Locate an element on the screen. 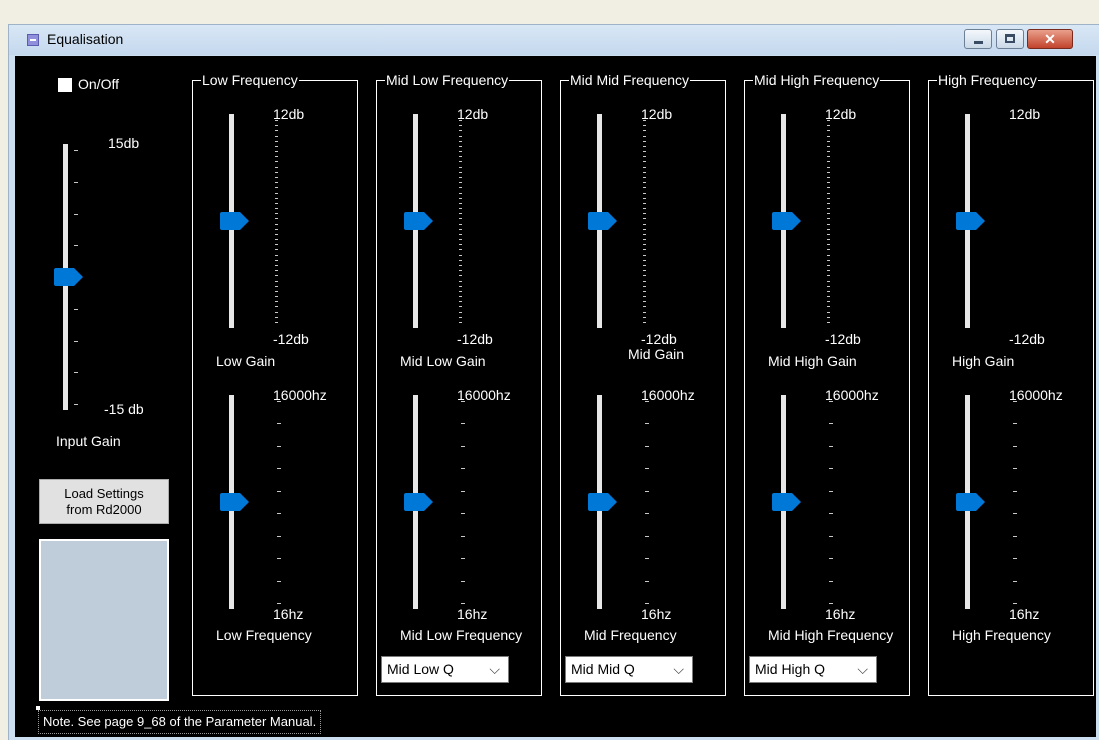 Image resolution: width=1099 pixels, height=740 pixels. freq-top-label: 16000hz is located at coordinates (1036, 395).